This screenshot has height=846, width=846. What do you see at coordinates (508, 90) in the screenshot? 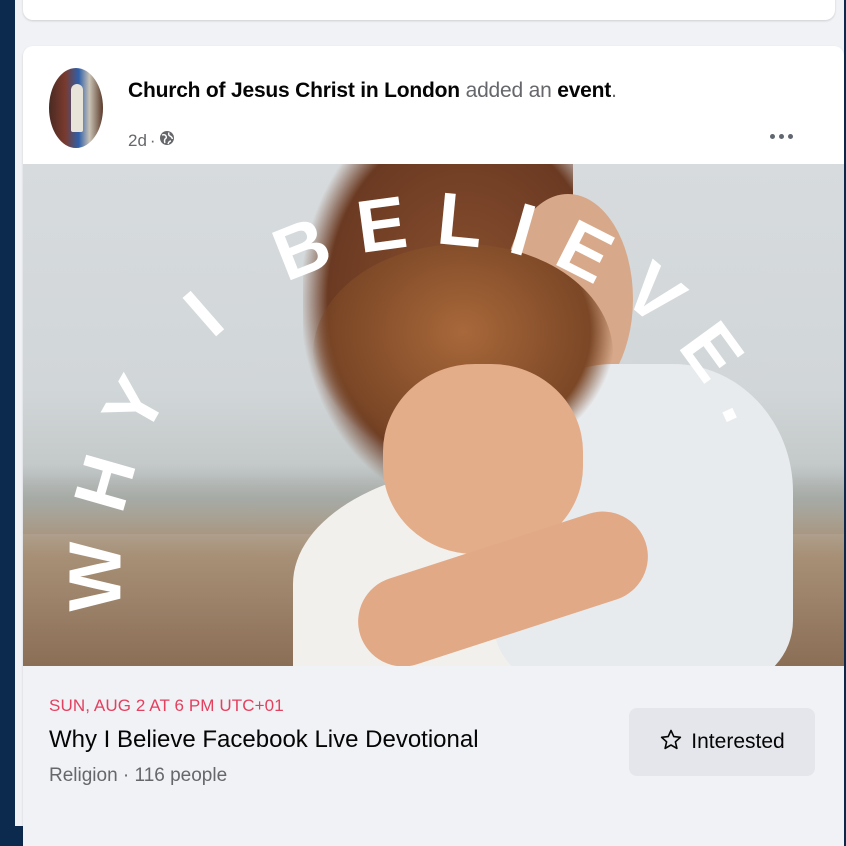
I see `action-text: added an` at bounding box center [508, 90].